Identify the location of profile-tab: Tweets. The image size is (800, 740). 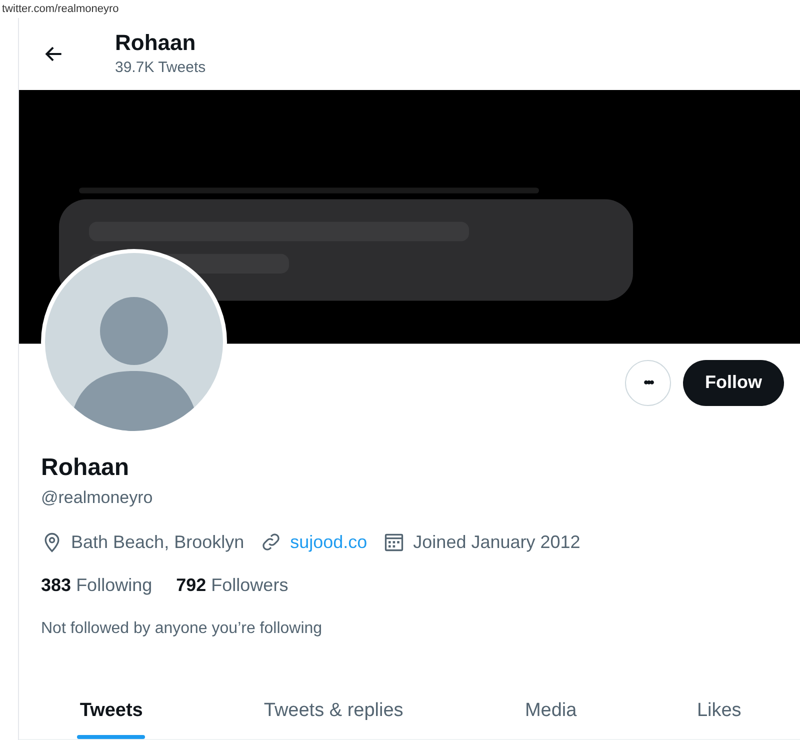
(111, 710).